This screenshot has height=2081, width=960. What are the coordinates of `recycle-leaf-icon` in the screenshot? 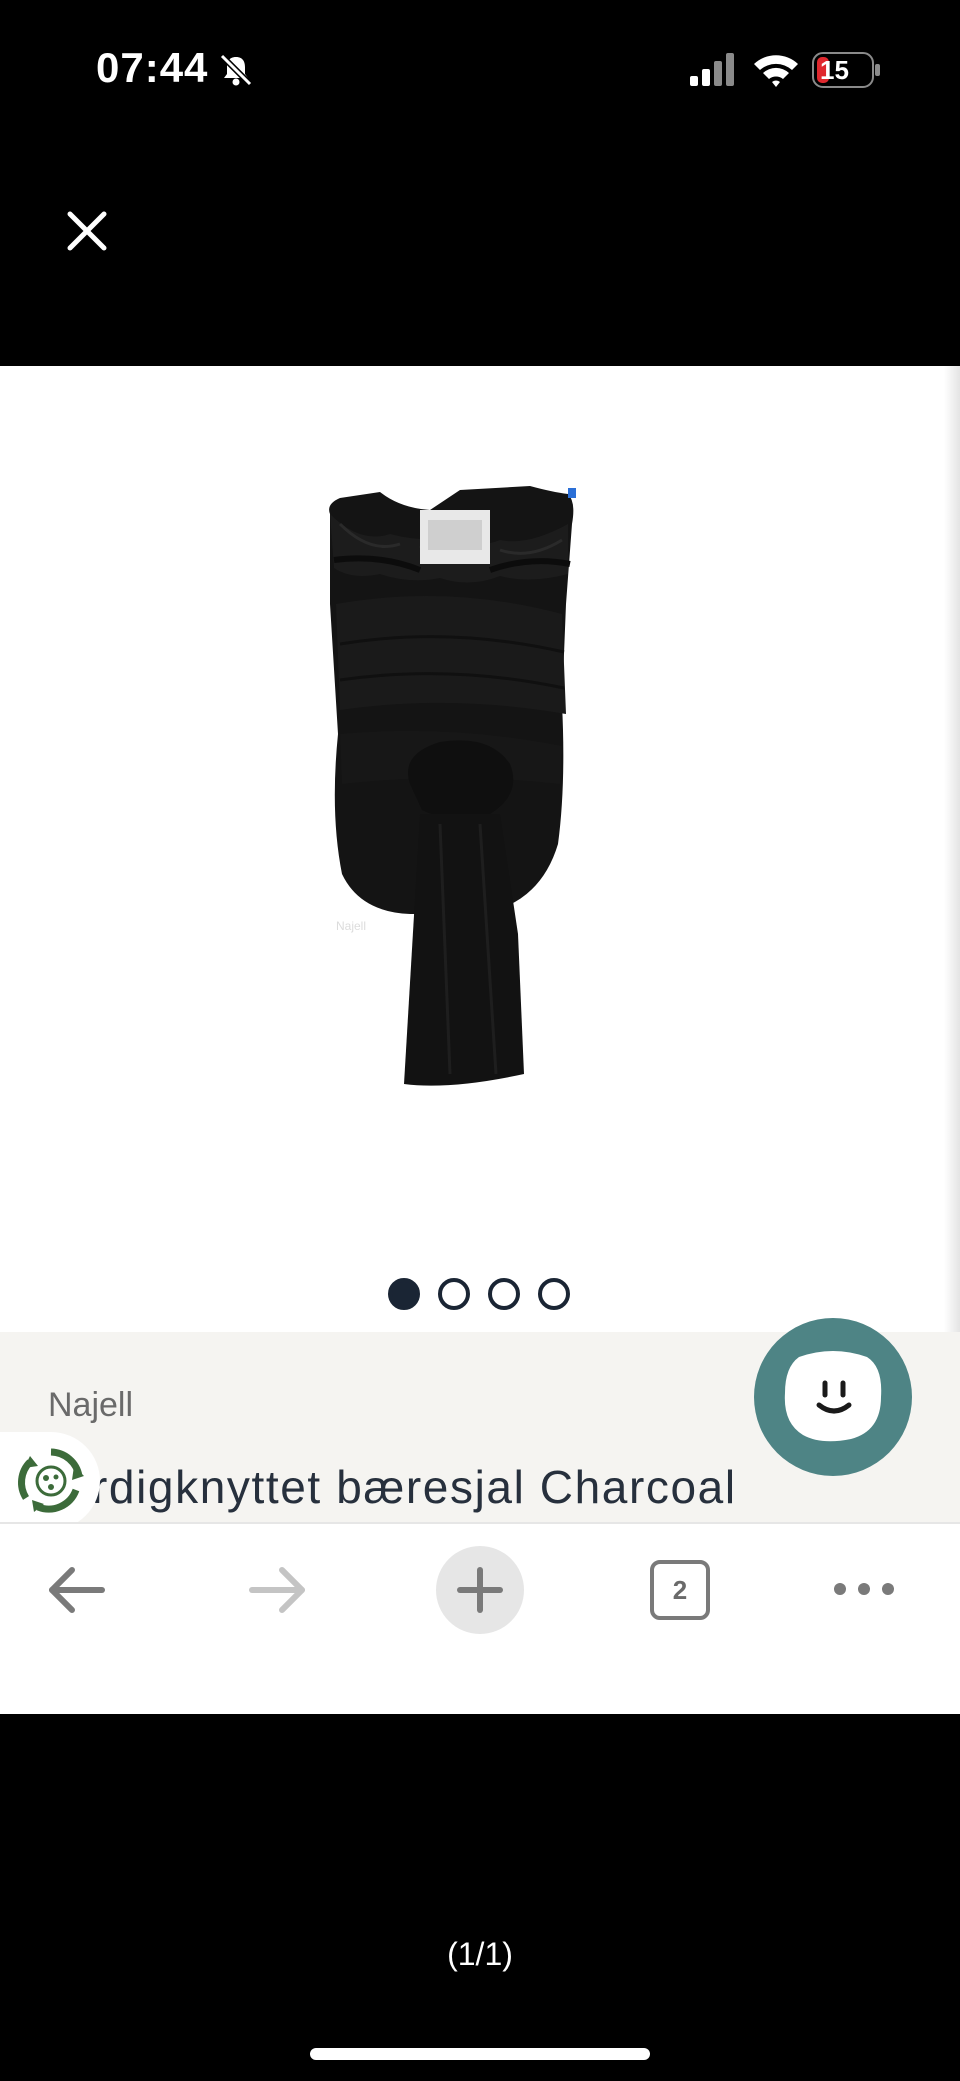 It's located at (51, 1480).